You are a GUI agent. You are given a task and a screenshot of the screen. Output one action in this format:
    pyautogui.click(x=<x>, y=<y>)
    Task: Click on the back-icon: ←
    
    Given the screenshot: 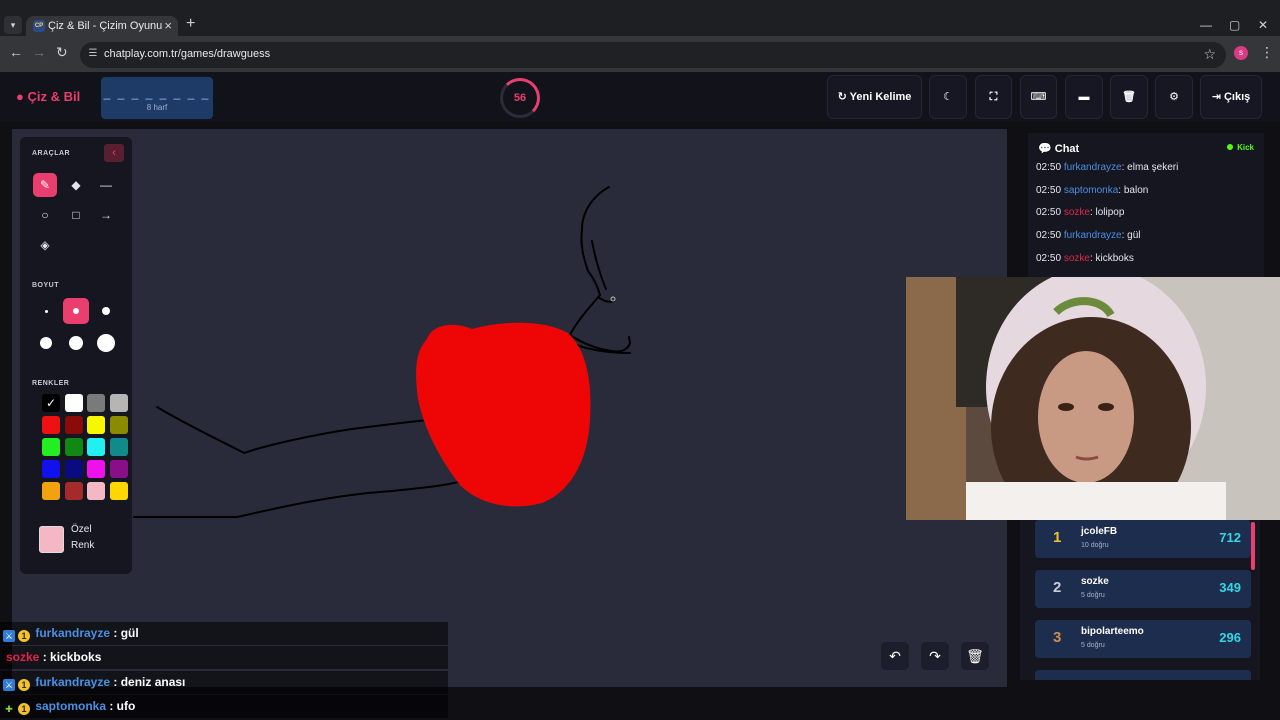 What is the action you would take?
    pyautogui.click(x=16, y=52)
    